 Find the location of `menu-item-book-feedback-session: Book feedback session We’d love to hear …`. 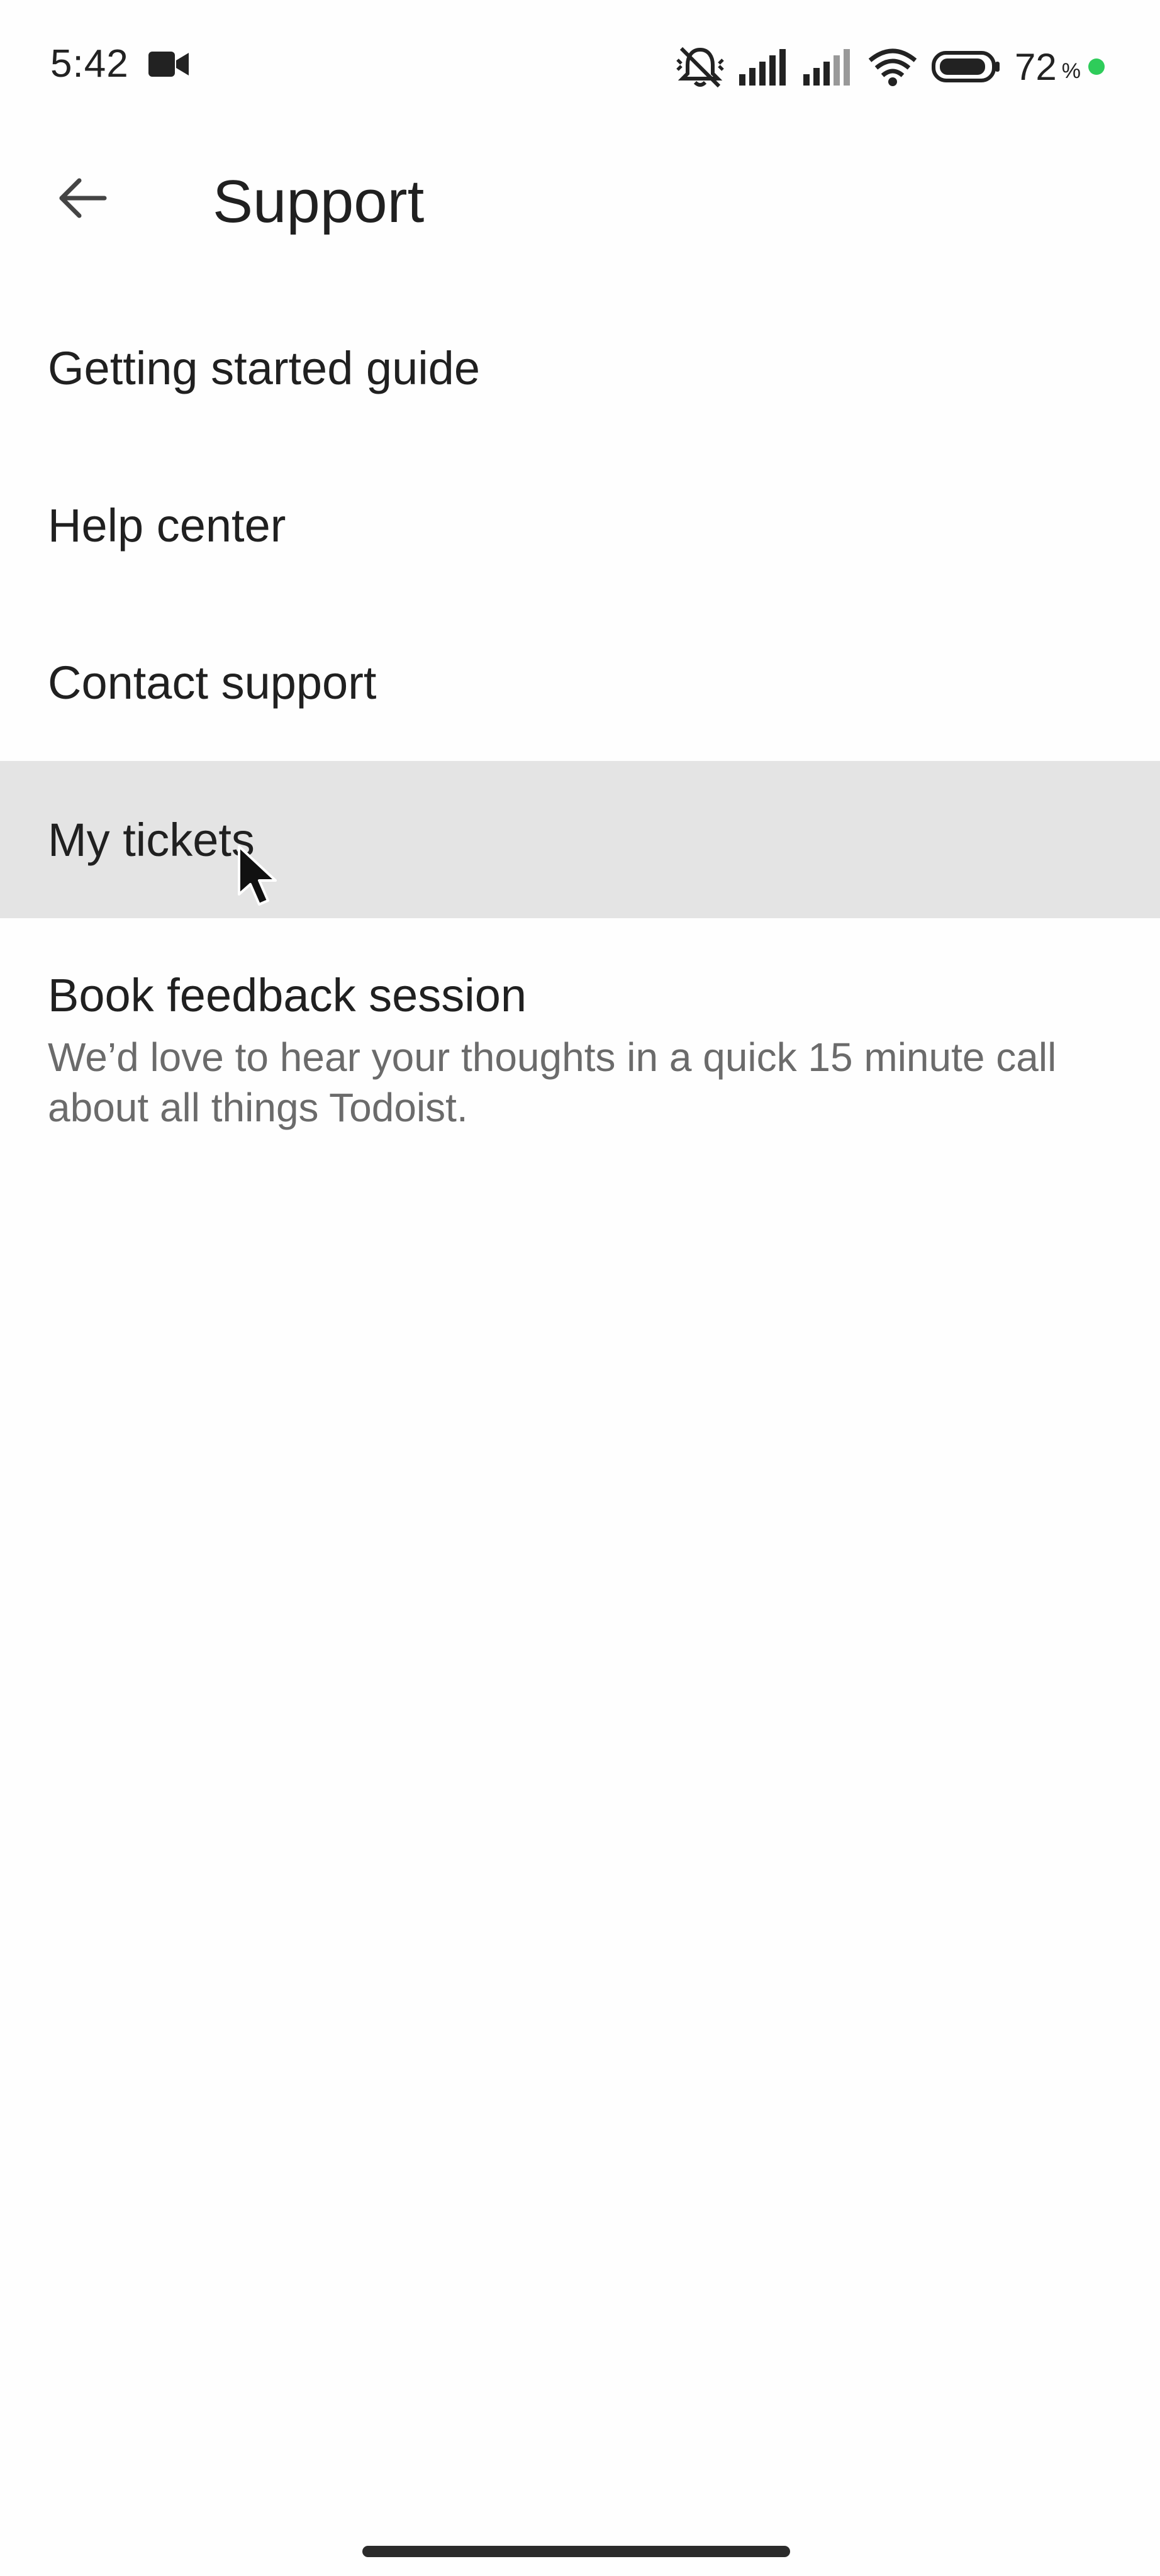

menu-item-book-feedback-session: Book feedback session We’d love to hear … is located at coordinates (580, 1025).